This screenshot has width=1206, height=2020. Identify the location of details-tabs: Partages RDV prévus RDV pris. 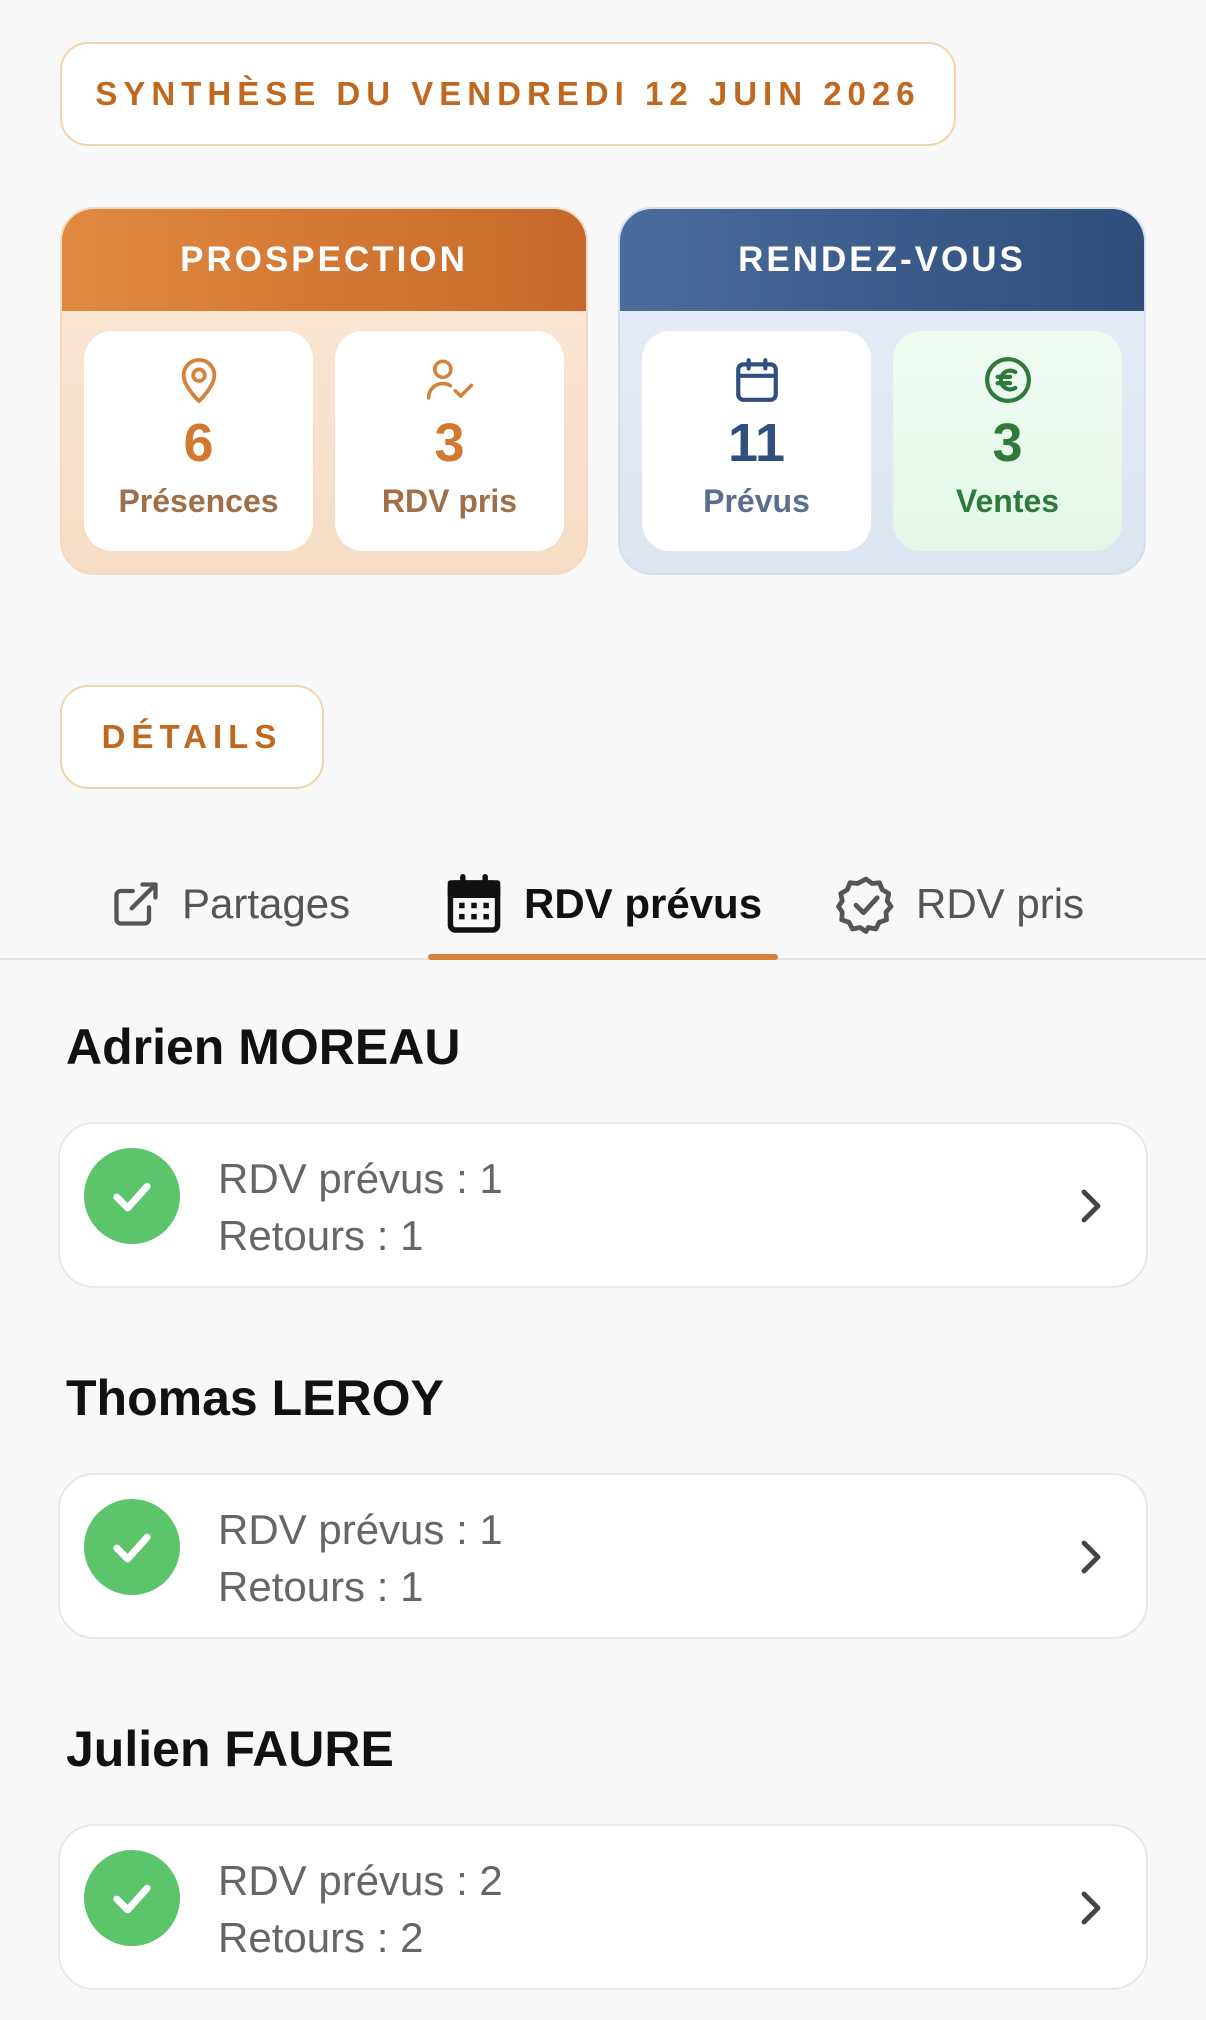
(603, 904).